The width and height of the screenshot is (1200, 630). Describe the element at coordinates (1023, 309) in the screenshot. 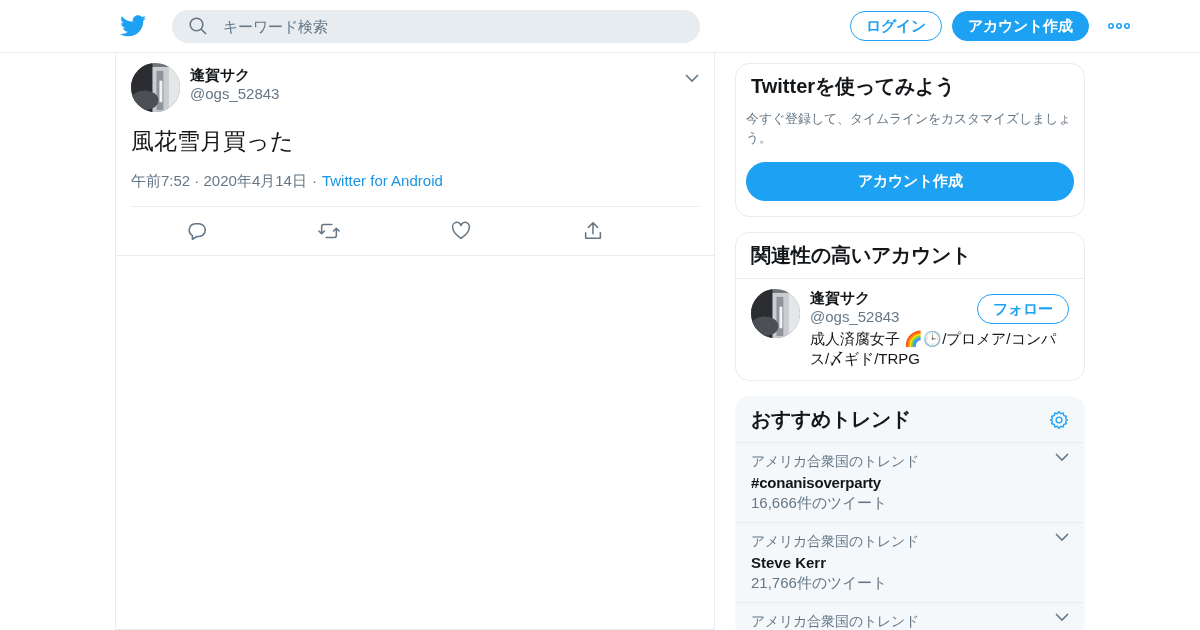

I see `follow-button: フォロー` at that location.